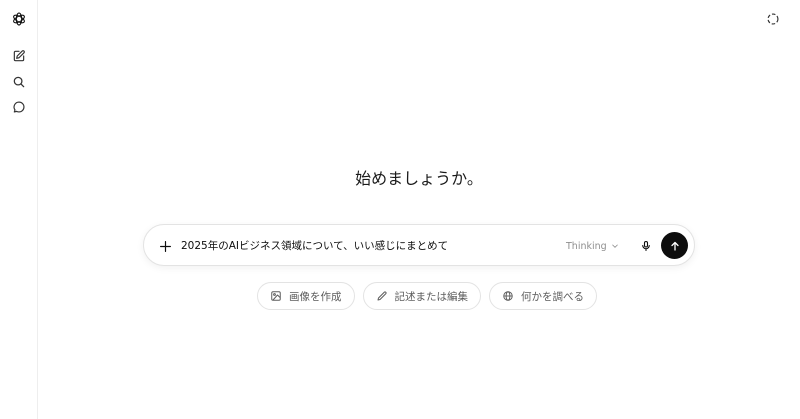  I want to click on suggestion-chips: 画像を作成 記述または編集 何かを調べる, so click(419, 296).